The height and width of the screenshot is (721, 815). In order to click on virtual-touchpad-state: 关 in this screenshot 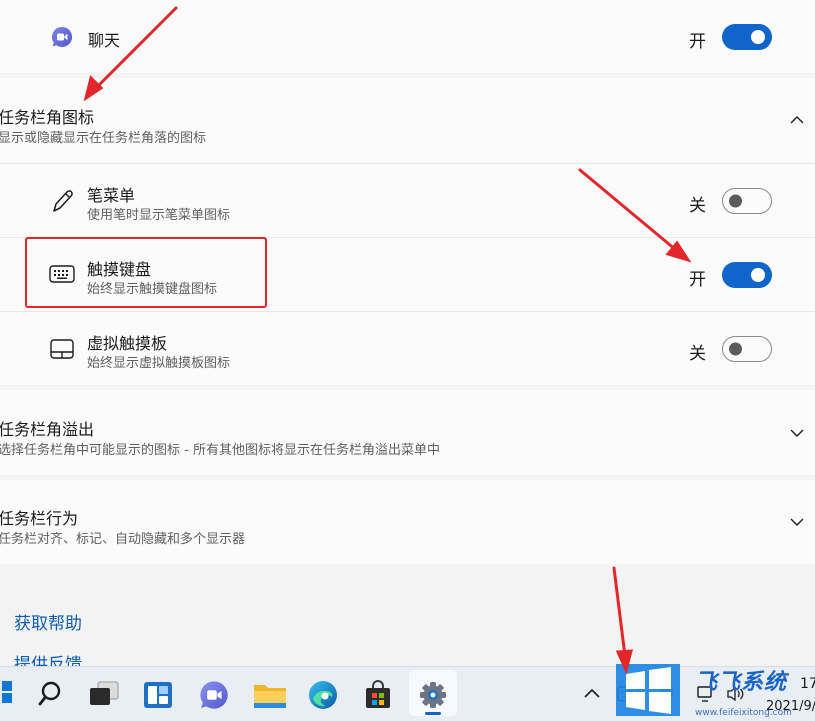, I will do `click(697, 354)`.